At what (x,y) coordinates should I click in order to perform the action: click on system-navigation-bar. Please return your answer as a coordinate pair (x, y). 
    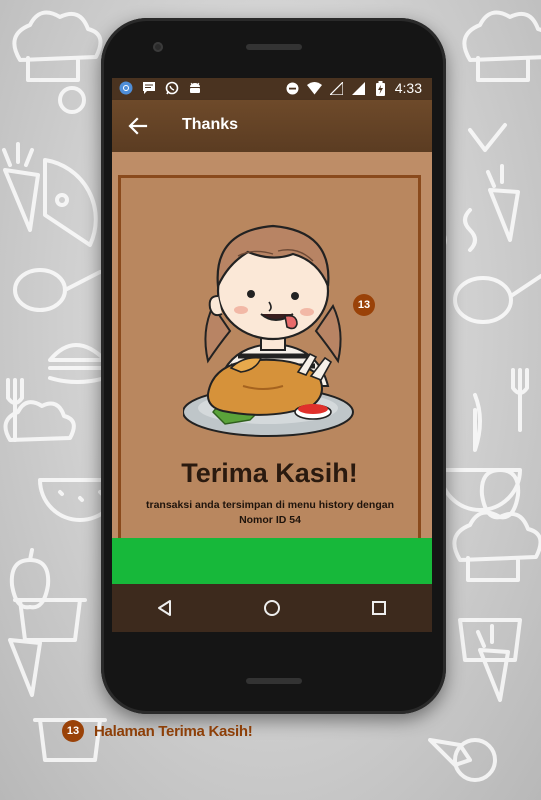
    Looking at the image, I should click on (272, 608).